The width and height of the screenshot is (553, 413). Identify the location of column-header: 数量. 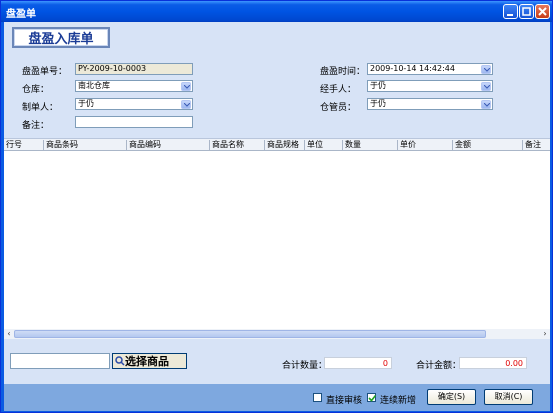
(370, 145).